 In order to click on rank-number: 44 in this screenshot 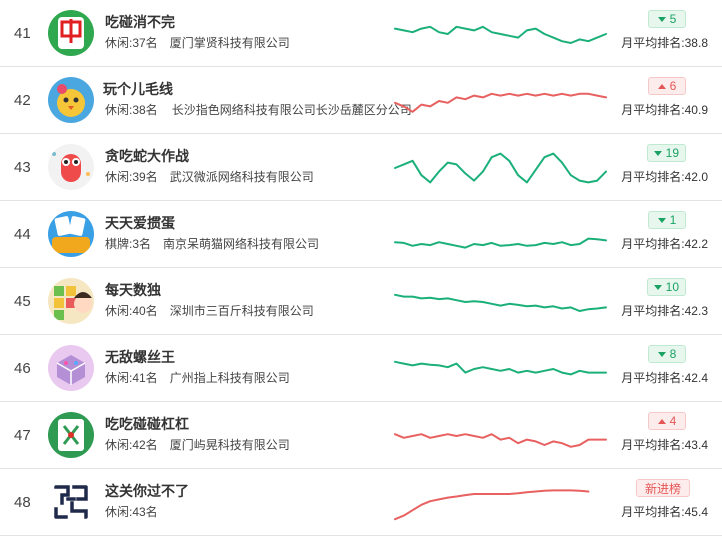, I will do `click(22, 234)`.